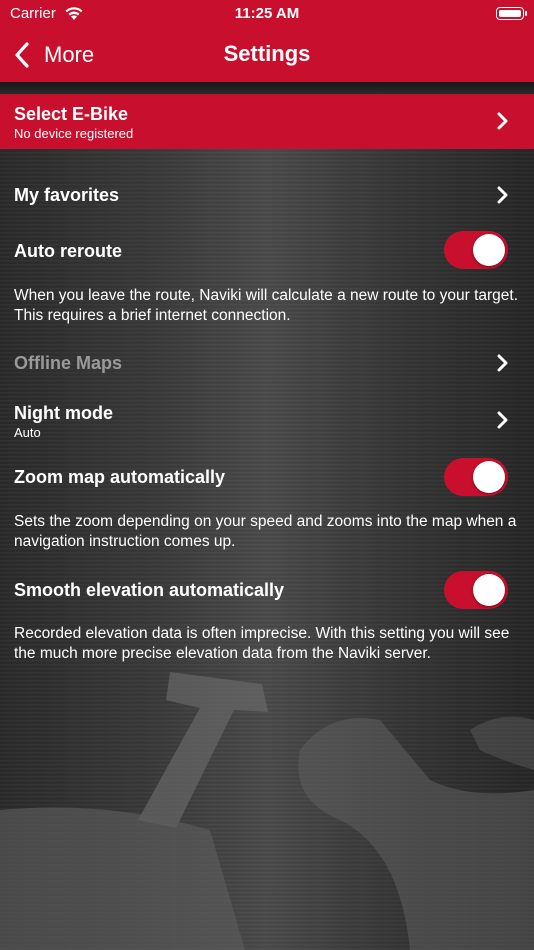  What do you see at coordinates (68, 363) in the screenshot?
I see `offline-maps-label: Offline Maps` at bounding box center [68, 363].